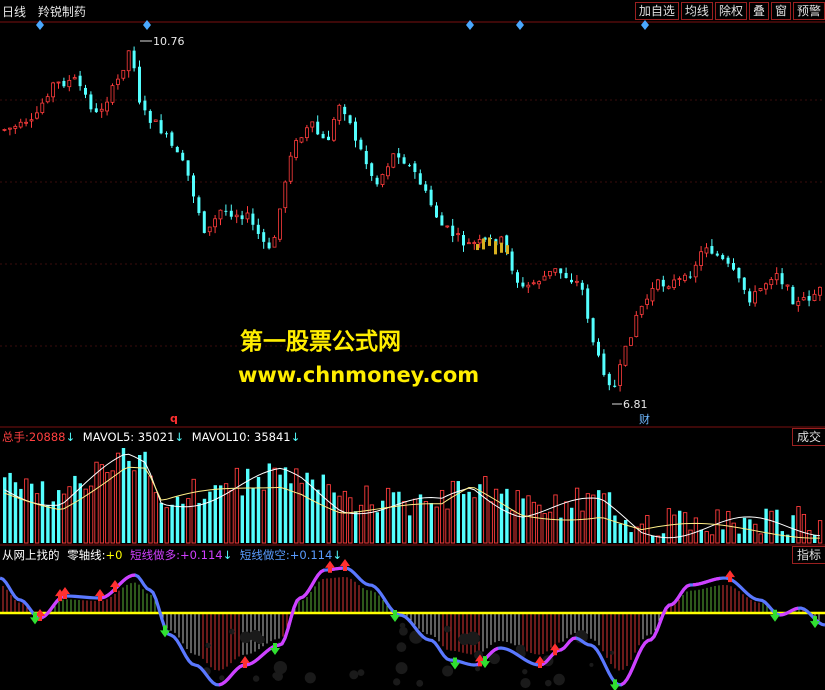  I want to click on mavol10-label: MAVOL10:, so click(221, 437).